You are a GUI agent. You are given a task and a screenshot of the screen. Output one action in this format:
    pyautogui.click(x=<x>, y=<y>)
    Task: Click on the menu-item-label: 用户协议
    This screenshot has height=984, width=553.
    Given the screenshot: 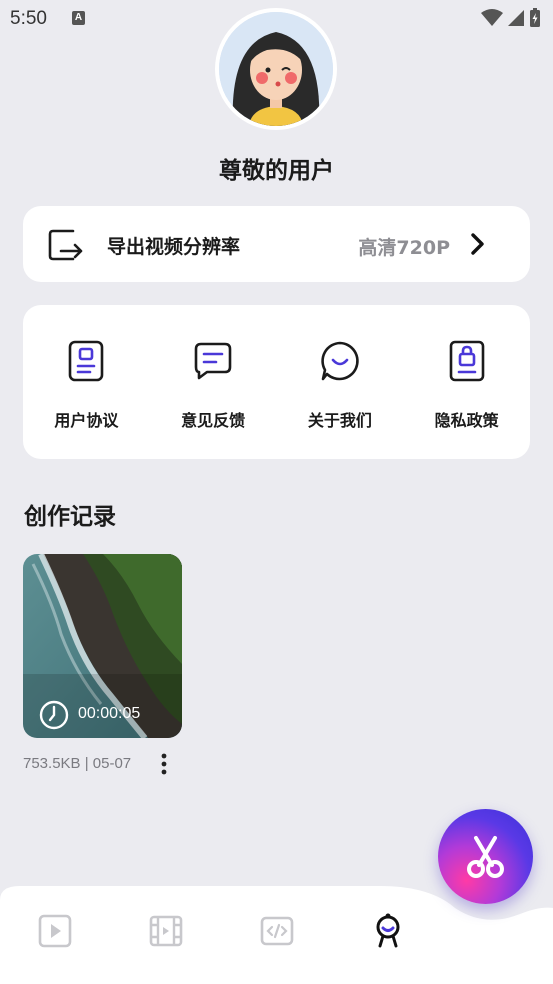 What is the action you would take?
    pyautogui.click(x=86, y=420)
    